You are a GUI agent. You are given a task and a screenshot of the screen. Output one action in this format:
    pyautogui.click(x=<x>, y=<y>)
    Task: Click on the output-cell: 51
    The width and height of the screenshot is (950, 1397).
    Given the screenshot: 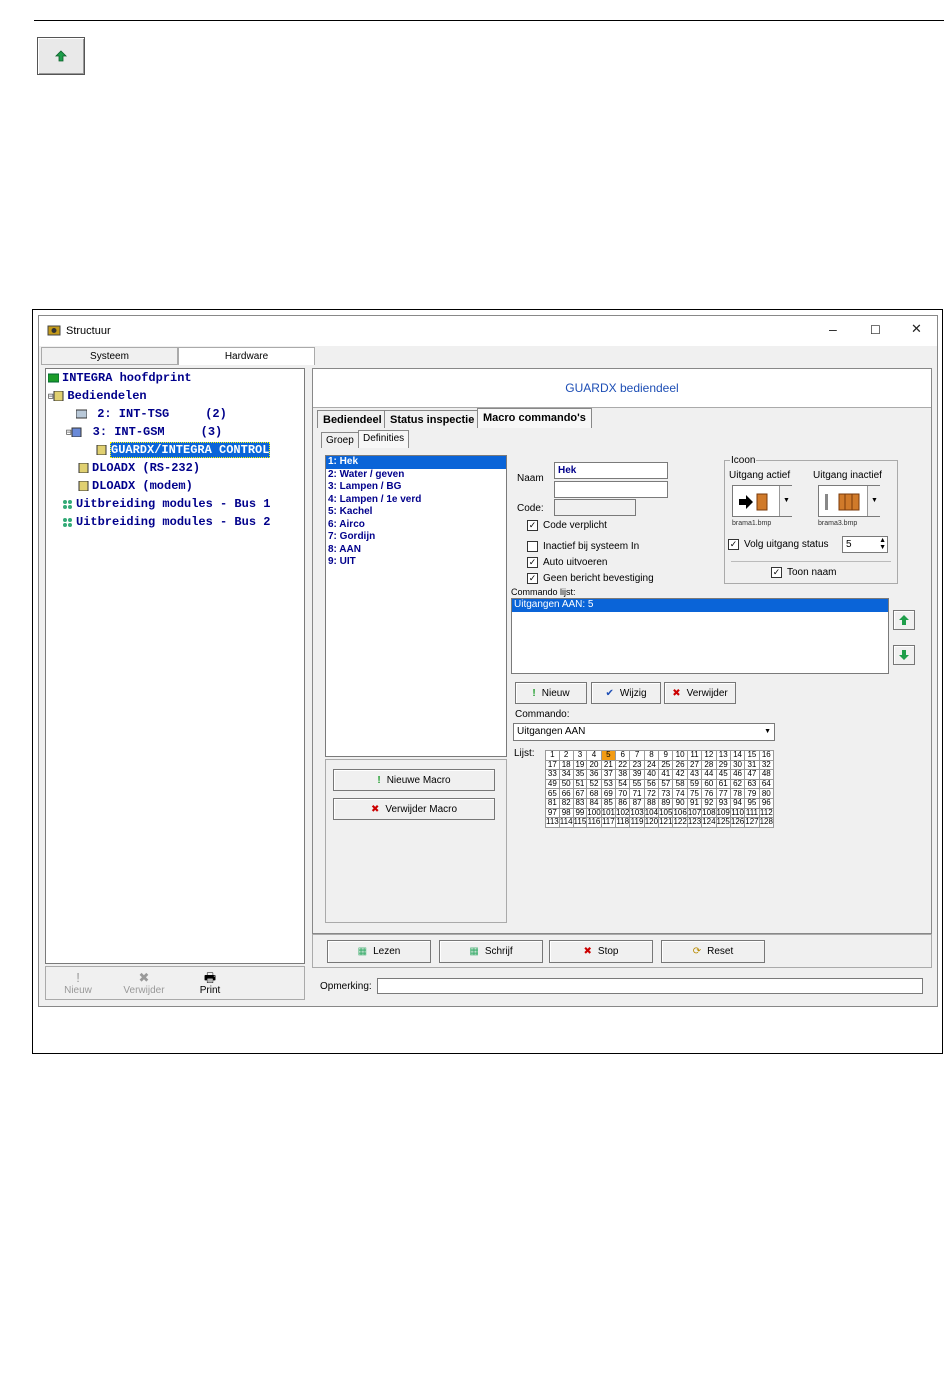 What is the action you would take?
    pyautogui.click(x=580, y=784)
    